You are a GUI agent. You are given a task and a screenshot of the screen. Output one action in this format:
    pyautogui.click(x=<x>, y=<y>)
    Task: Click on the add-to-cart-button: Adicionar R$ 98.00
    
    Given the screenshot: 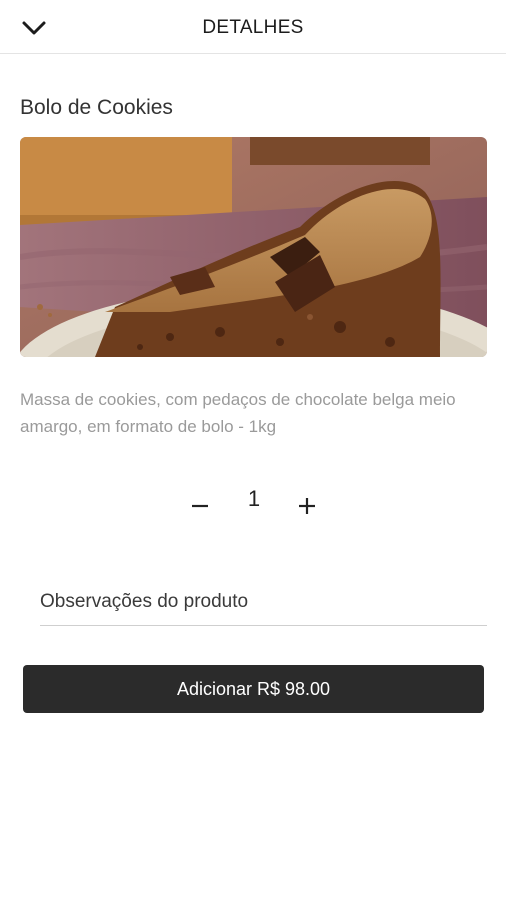 What is the action you would take?
    pyautogui.click(x=253, y=689)
    